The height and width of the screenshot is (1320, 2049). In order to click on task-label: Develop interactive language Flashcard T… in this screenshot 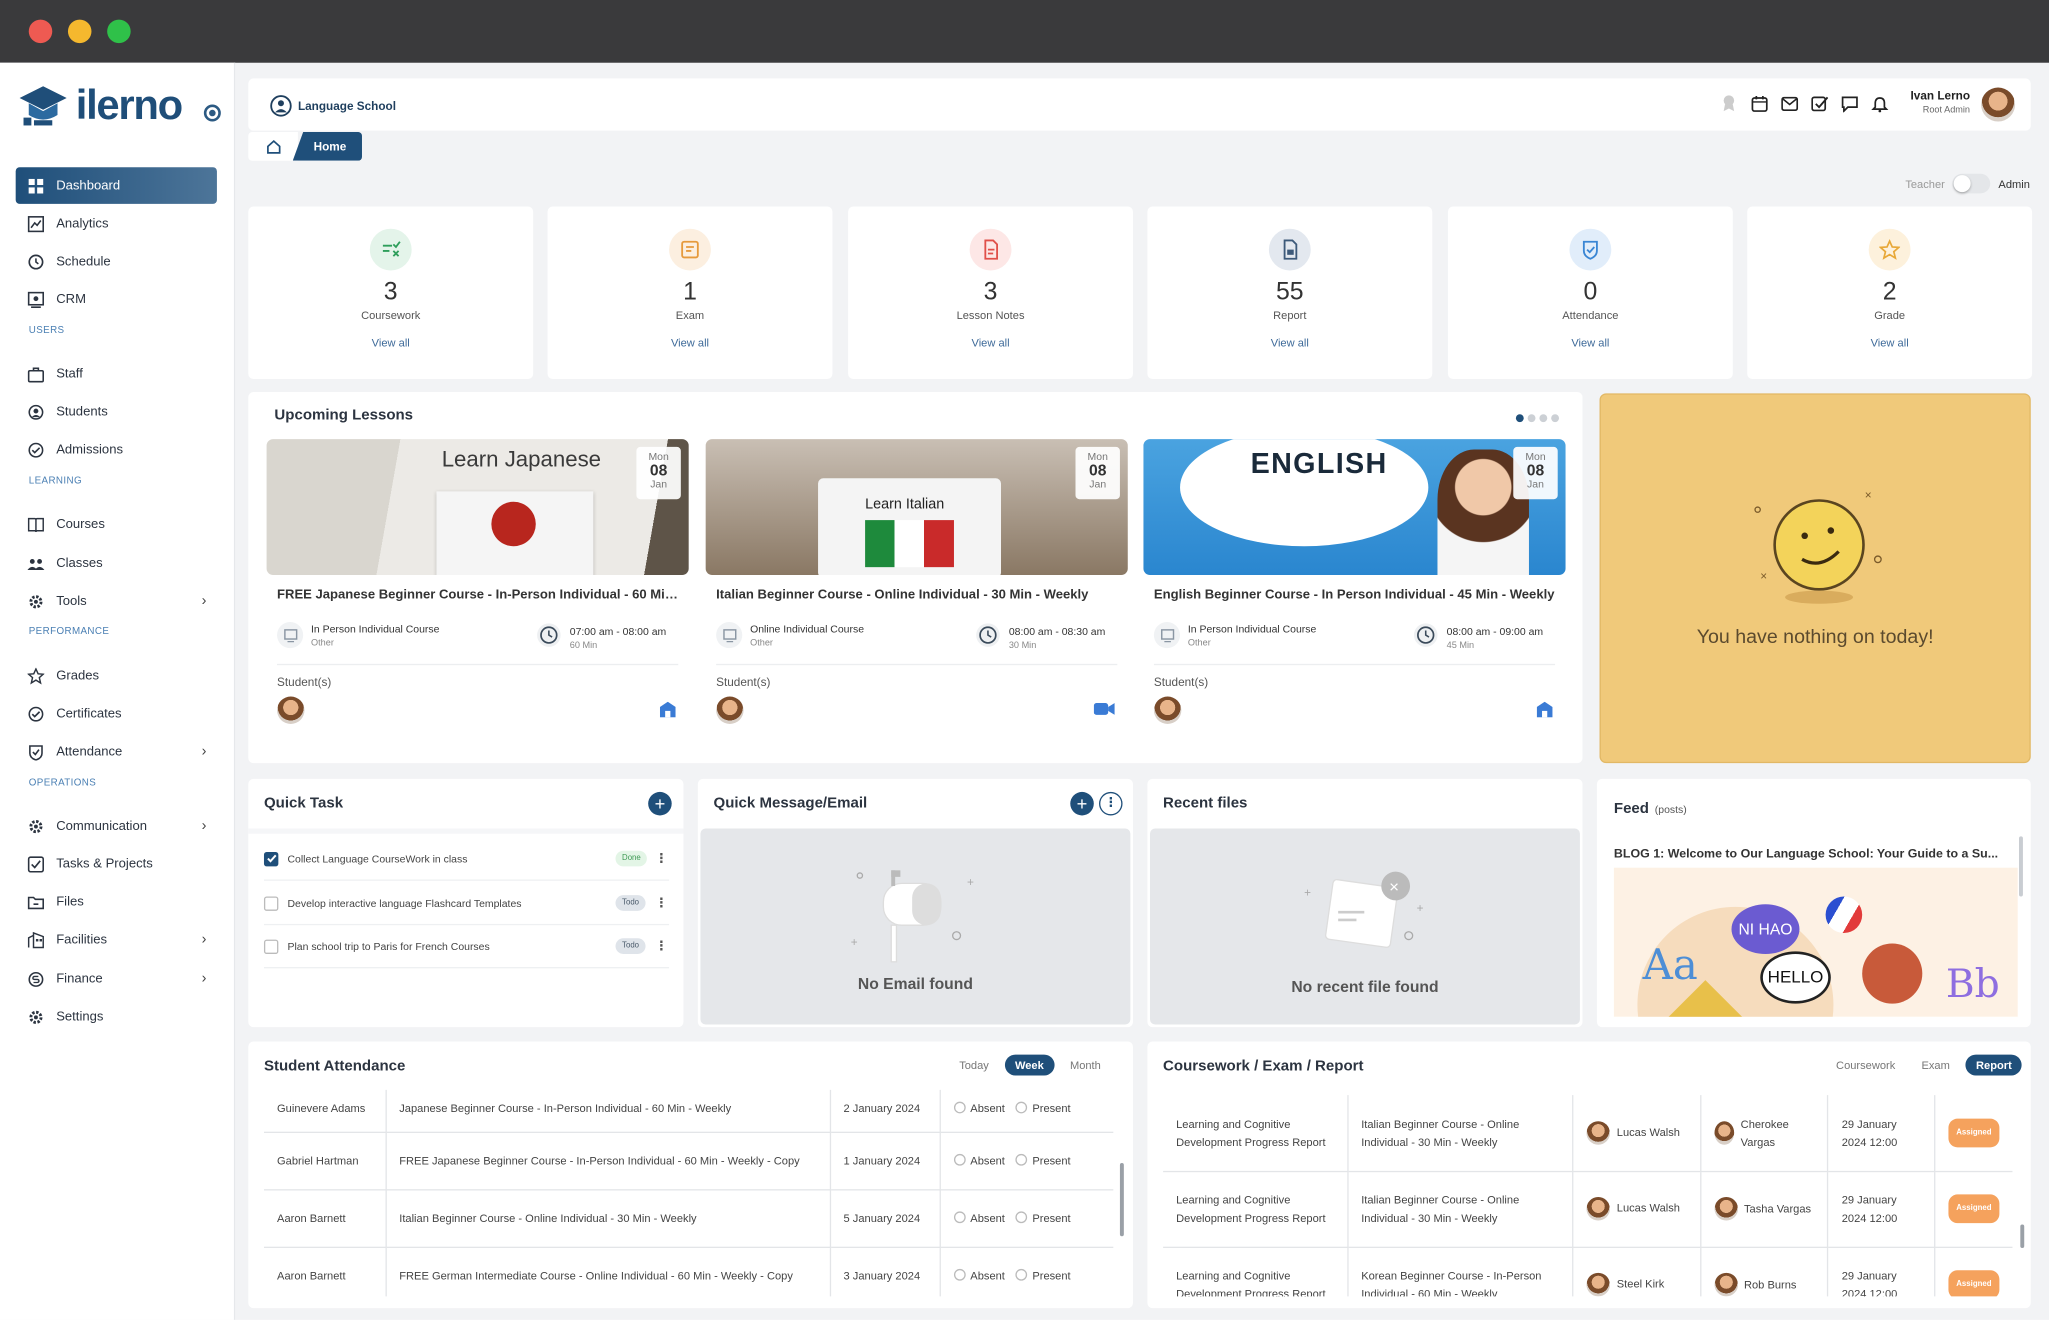, I will do `click(404, 903)`.